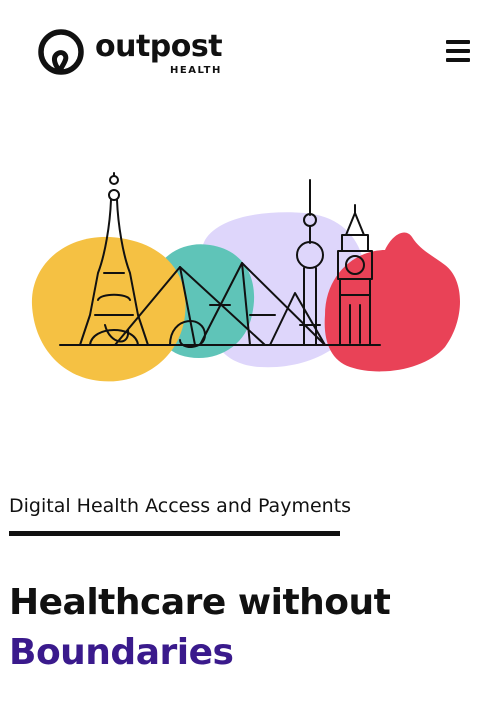  Describe the element at coordinates (61, 52) in the screenshot. I see `logo-mark-icon` at that location.